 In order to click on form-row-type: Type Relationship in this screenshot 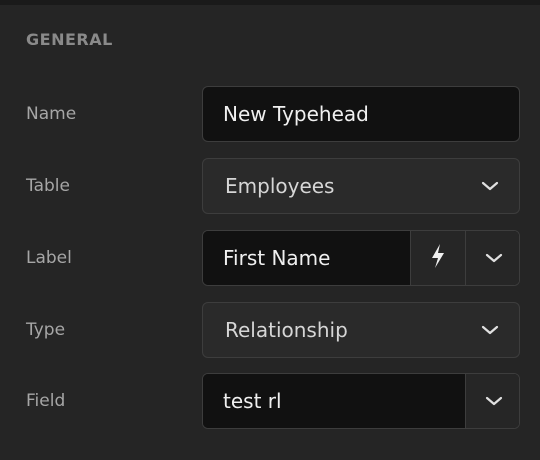, I will do `click(270, 330)`.